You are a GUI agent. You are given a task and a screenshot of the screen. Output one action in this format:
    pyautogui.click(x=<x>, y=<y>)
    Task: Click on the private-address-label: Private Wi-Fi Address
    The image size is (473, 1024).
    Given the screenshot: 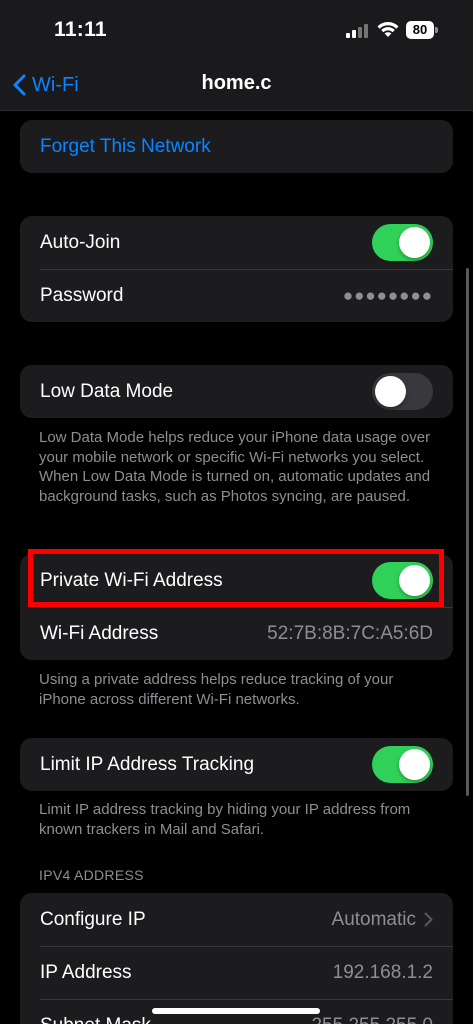 What is the action you would take?
    pyautogui.click(x=131, y=580)
    